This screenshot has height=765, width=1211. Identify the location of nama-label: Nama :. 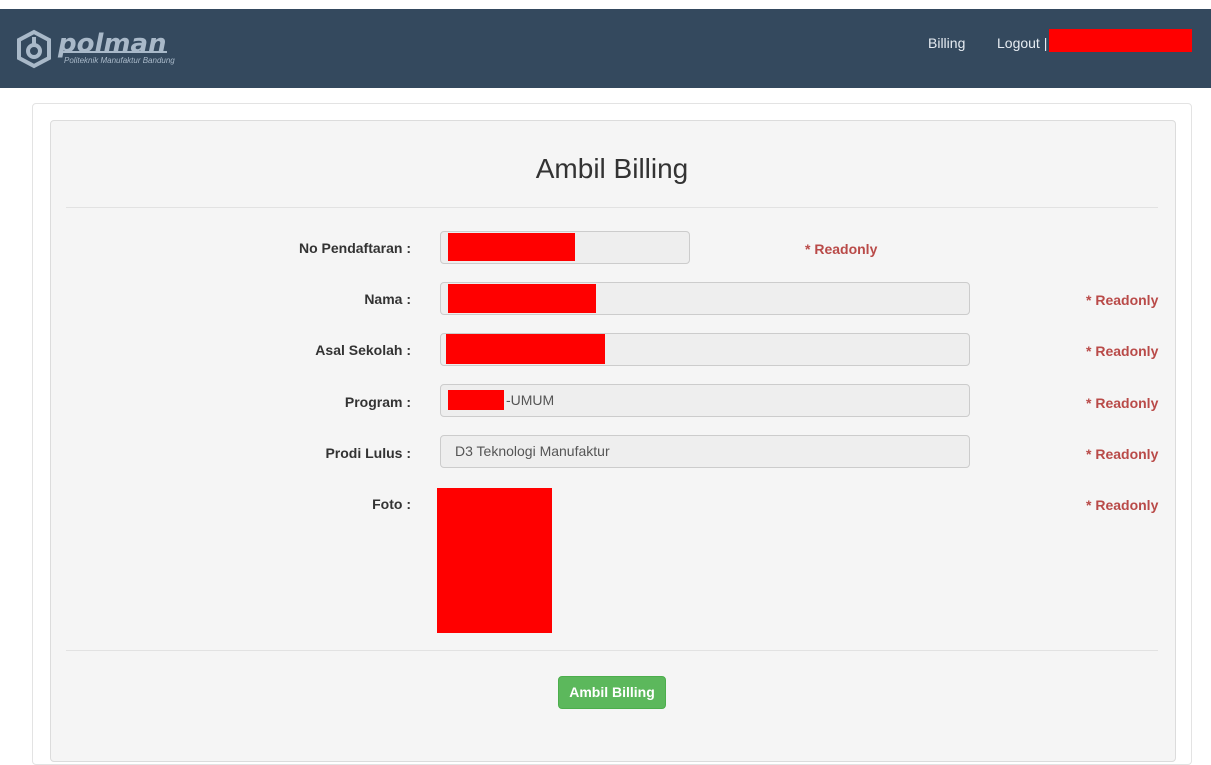
(387, 299).